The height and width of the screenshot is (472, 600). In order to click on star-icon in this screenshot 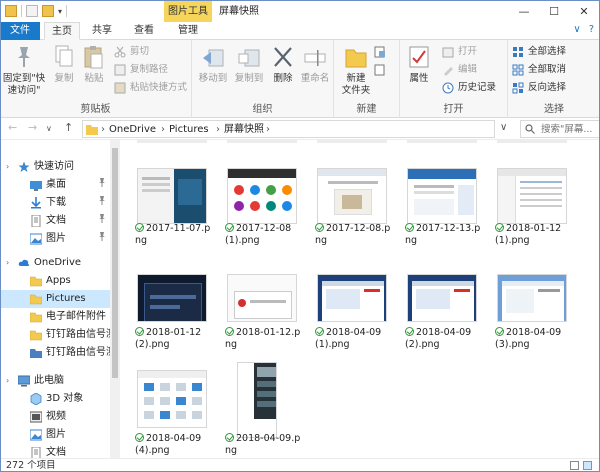, I will do `click(24, 167)`.